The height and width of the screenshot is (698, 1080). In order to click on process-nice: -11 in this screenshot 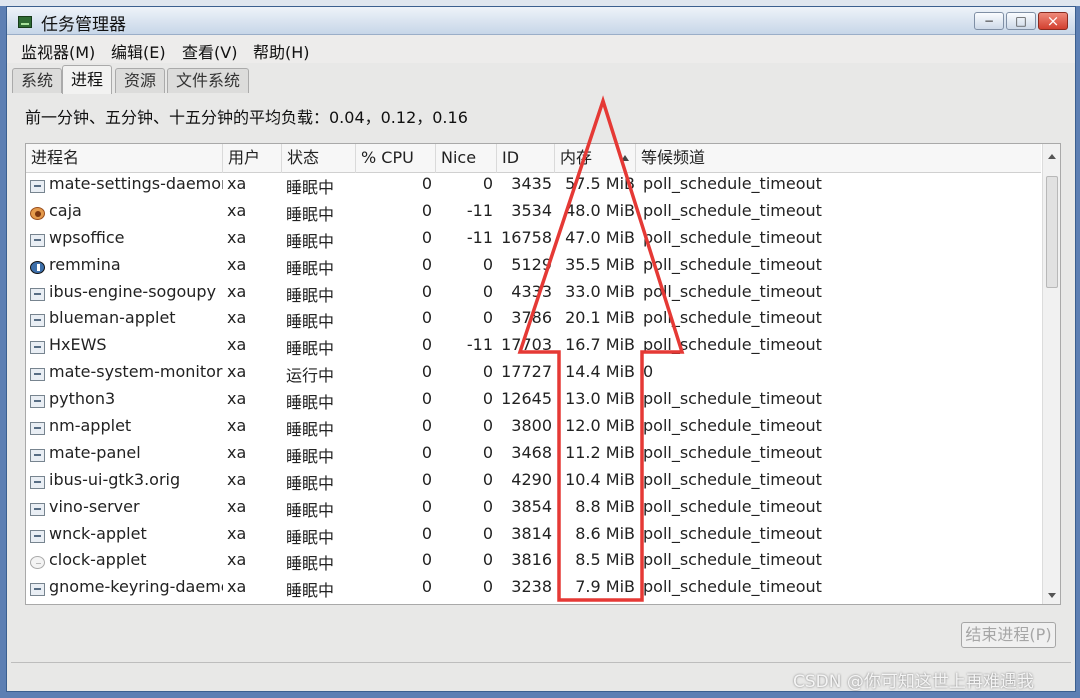, I will do `click(479, 345)`.